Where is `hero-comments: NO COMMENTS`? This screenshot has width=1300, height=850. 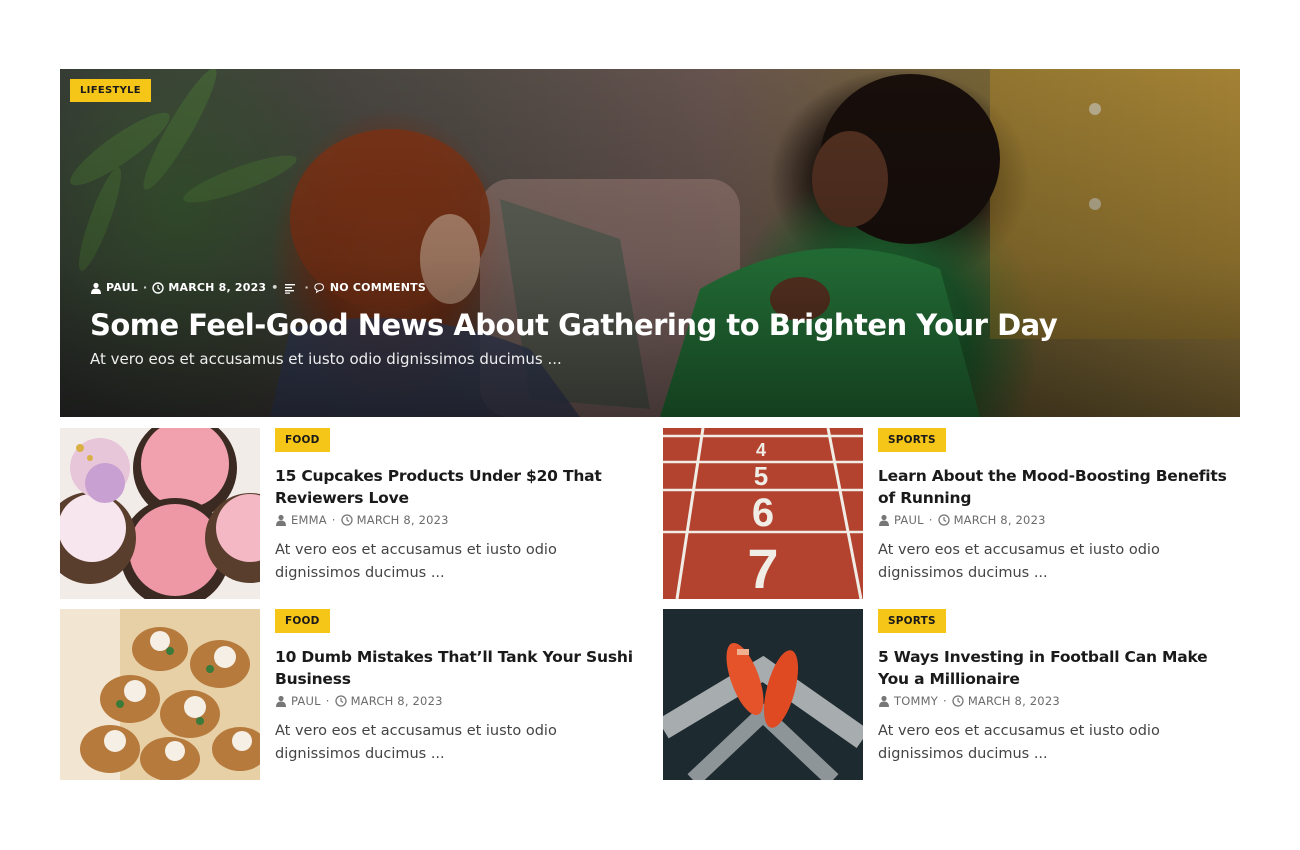
hero-comments: NO COMMENTS is located at coordinates (378, 287).